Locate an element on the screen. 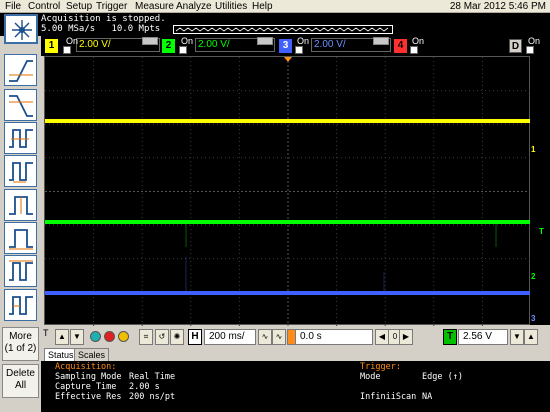  effective-res-value: 200 ns/pt is located at coordinates (152, 397).